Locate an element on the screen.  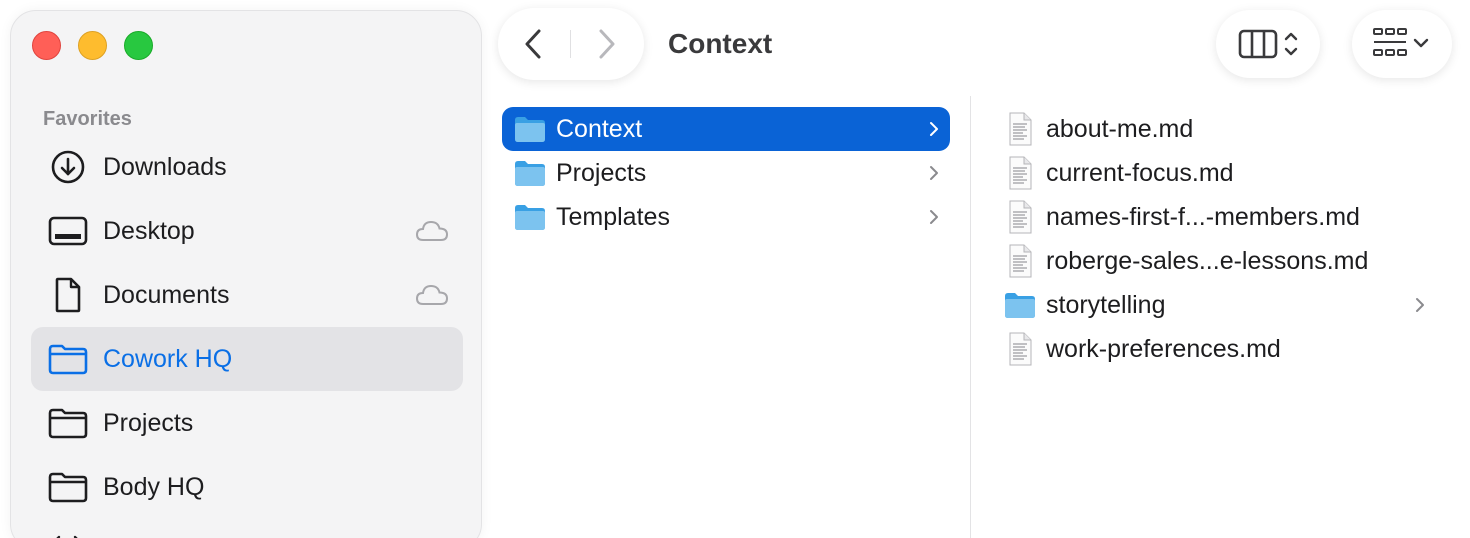
file-row: current-focus.md is located at coordinates (1216, 173).